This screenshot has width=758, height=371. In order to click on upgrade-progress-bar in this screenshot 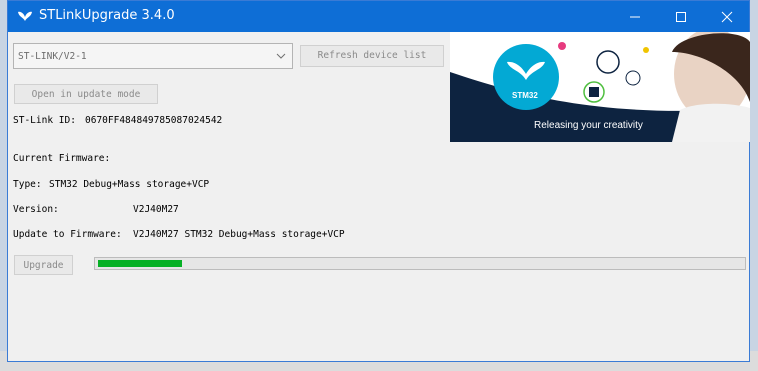, I will do `click(420, 263)`.